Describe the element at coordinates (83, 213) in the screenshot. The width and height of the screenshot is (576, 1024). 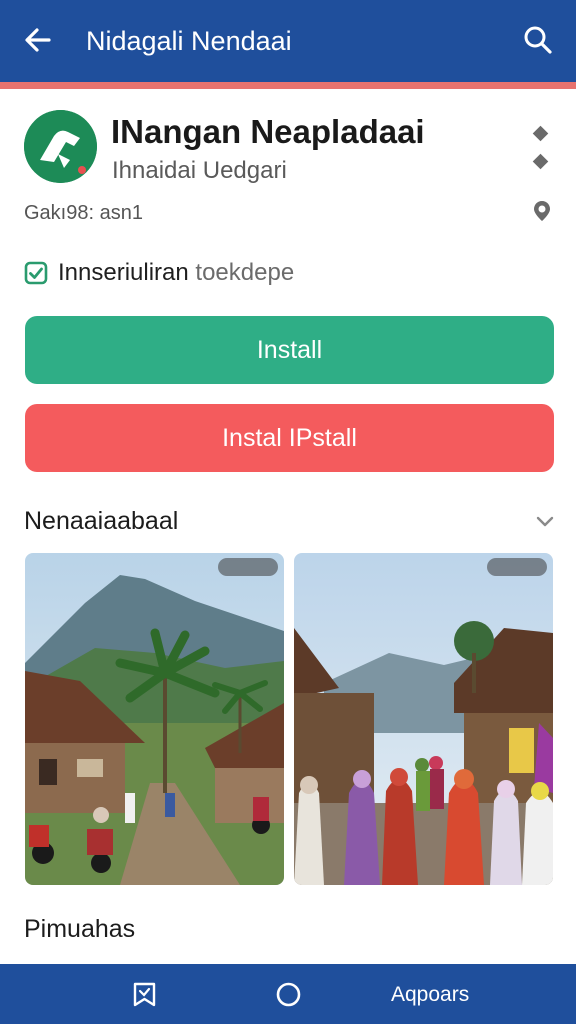
I see `app-meta-info: Gakı98: asn1` at that location.